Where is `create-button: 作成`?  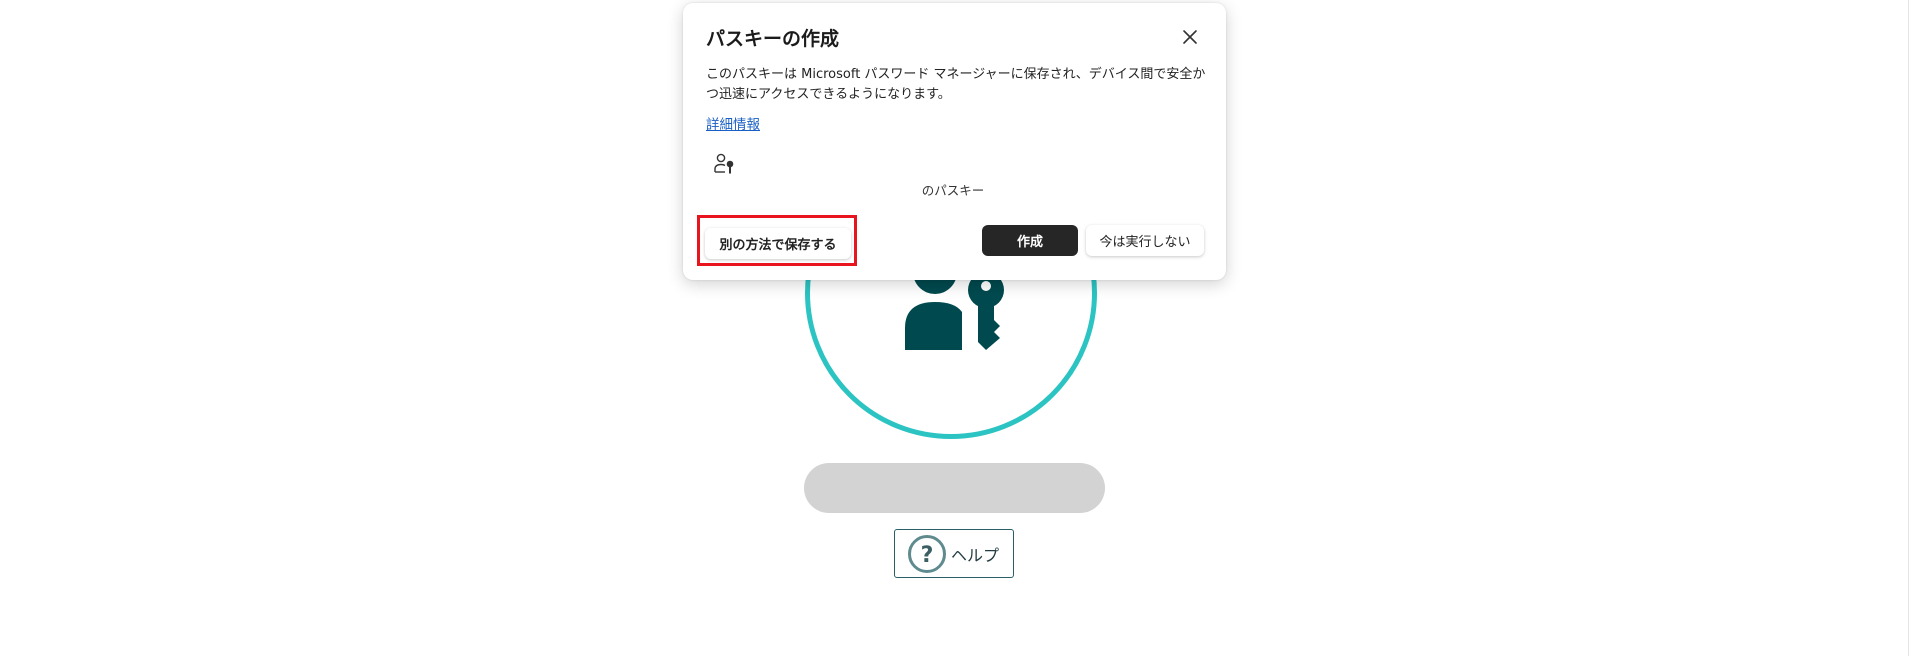 create-button: 作成 is located at coordinates (1030, 240).